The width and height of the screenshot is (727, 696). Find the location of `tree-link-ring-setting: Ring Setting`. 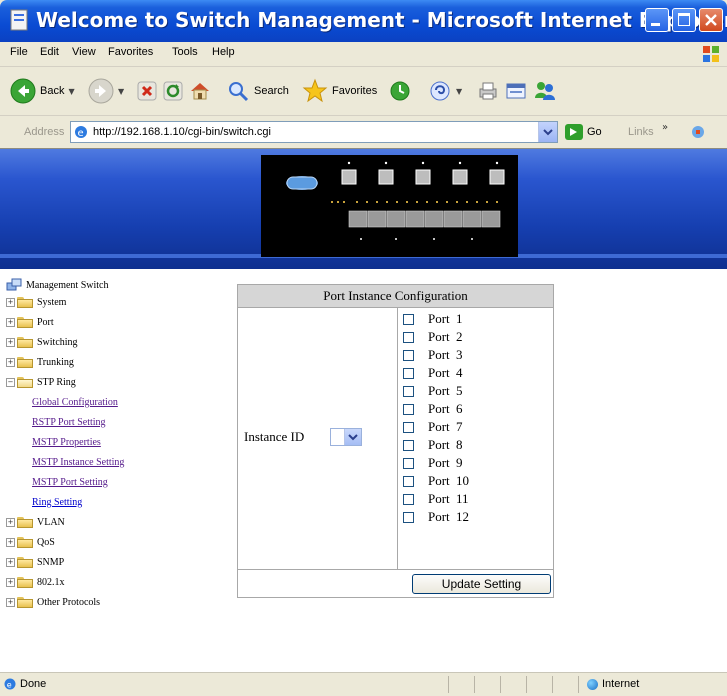

tree-link-ring-setting: Ring Setting is located at coordinates (57, 502).